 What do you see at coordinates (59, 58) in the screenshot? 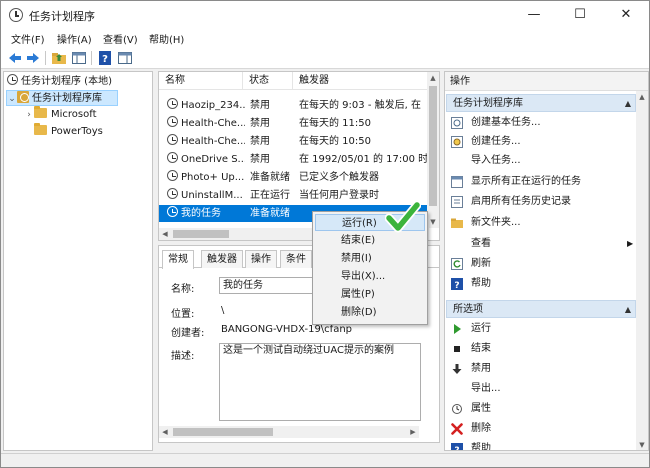
I see `up-folder-icon` at bounding box center [59, 58].